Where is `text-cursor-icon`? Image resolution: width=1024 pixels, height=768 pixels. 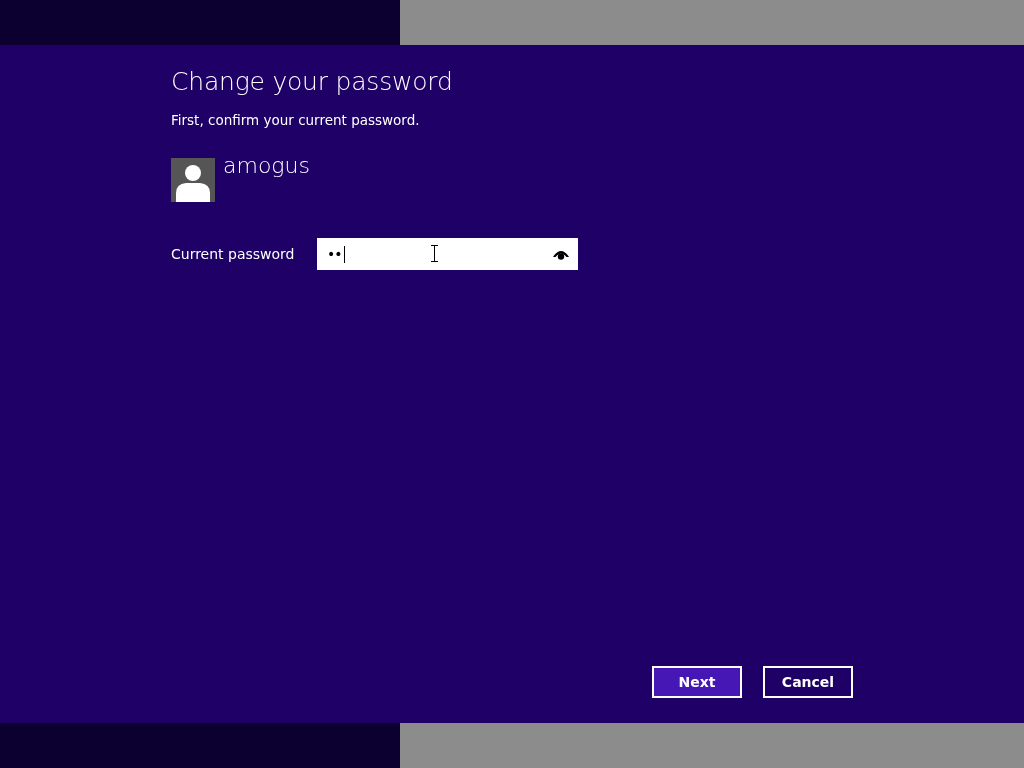 text-cursor-icon is located at coordinates (434, 253).